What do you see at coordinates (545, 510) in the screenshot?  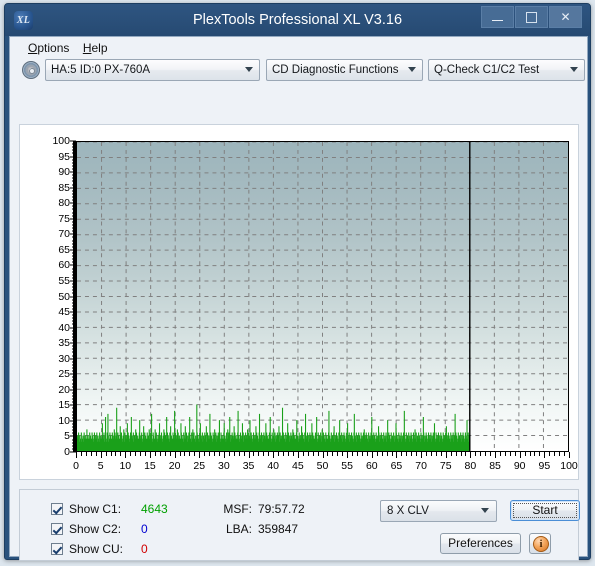 I see `start-button: Start` at bounding box center [545, 510].